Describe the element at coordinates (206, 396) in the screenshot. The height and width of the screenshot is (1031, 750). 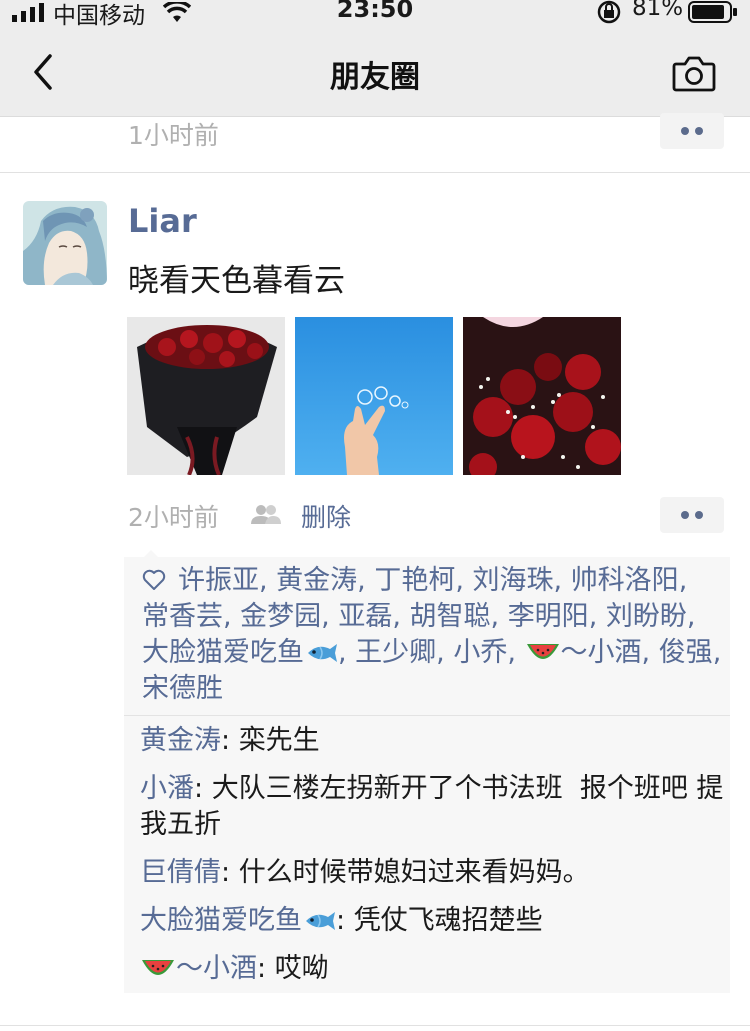
I see `photo-roses-bouquet` at that location.